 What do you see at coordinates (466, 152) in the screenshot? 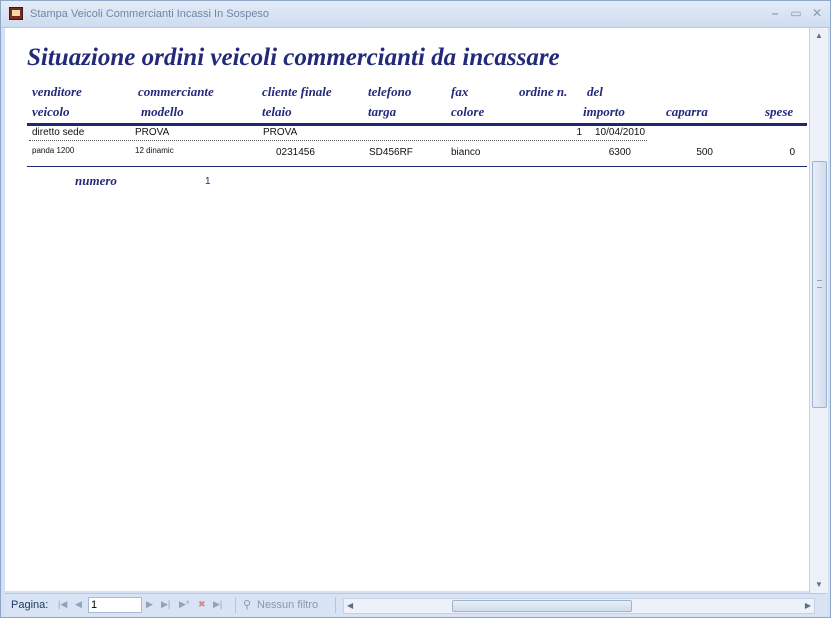
I see `cell-colore: bianco` at bounding box center [466, 152].